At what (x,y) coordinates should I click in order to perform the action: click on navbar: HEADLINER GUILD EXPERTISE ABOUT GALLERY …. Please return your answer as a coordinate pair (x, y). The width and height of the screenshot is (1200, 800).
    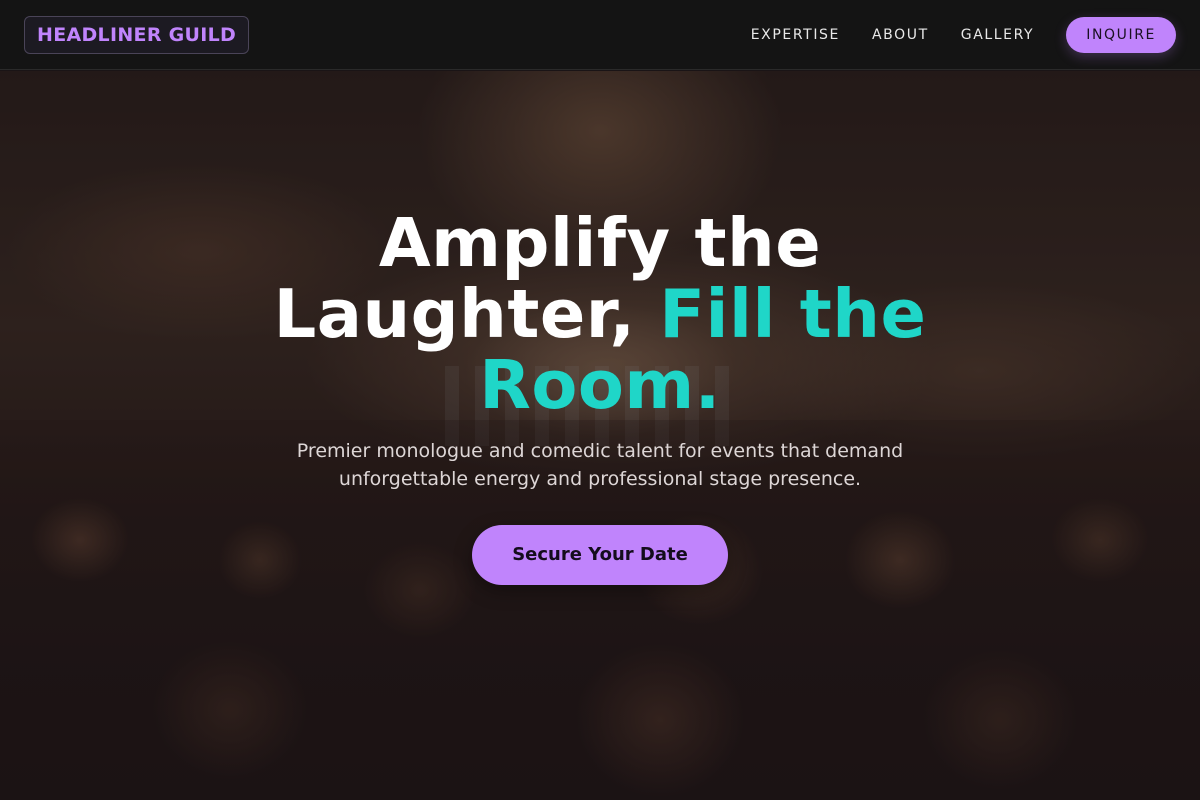
    Looking at the image, I should click on (600, 35).